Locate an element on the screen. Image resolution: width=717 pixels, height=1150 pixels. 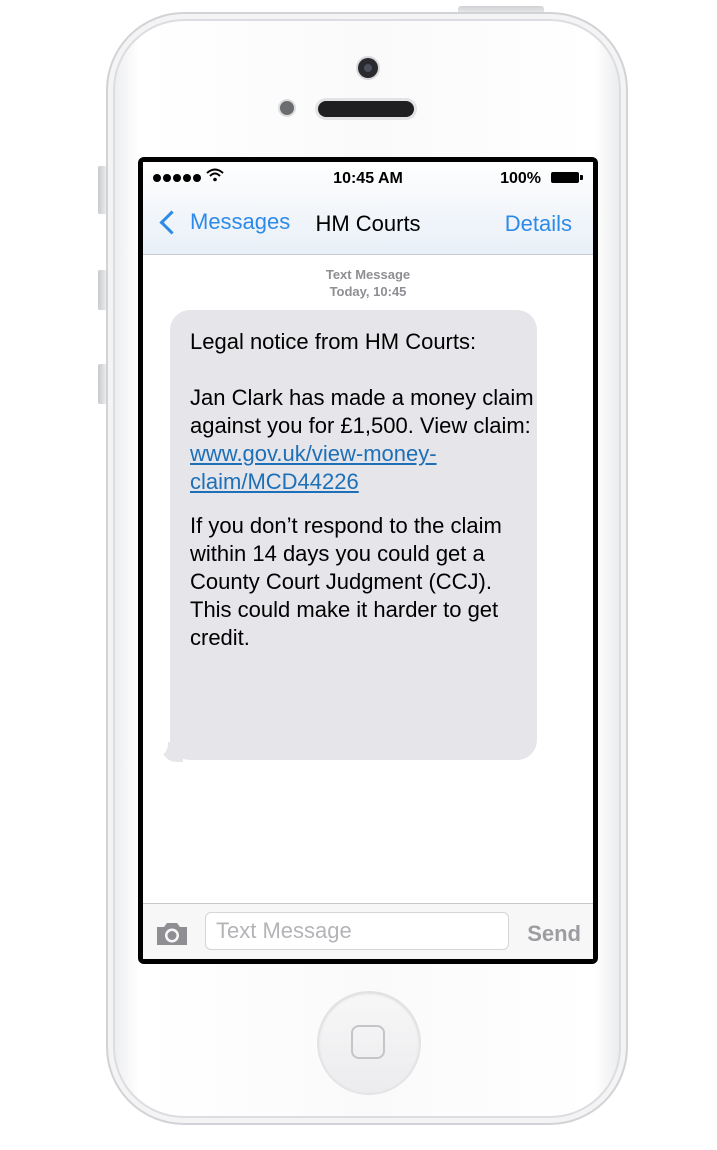
battery-icon is located at coordinates (567, 177).